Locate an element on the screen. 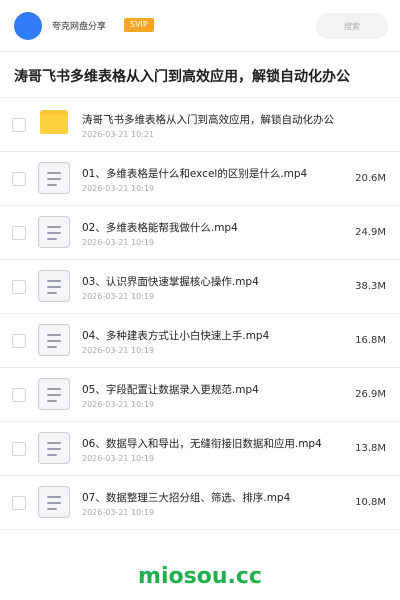 The width and height of the screenshot is (400, 600). page-title: 涛哥飞书多维表格从入门到高效应用，解锁自动化办公 is located at coordinates (182, 77).